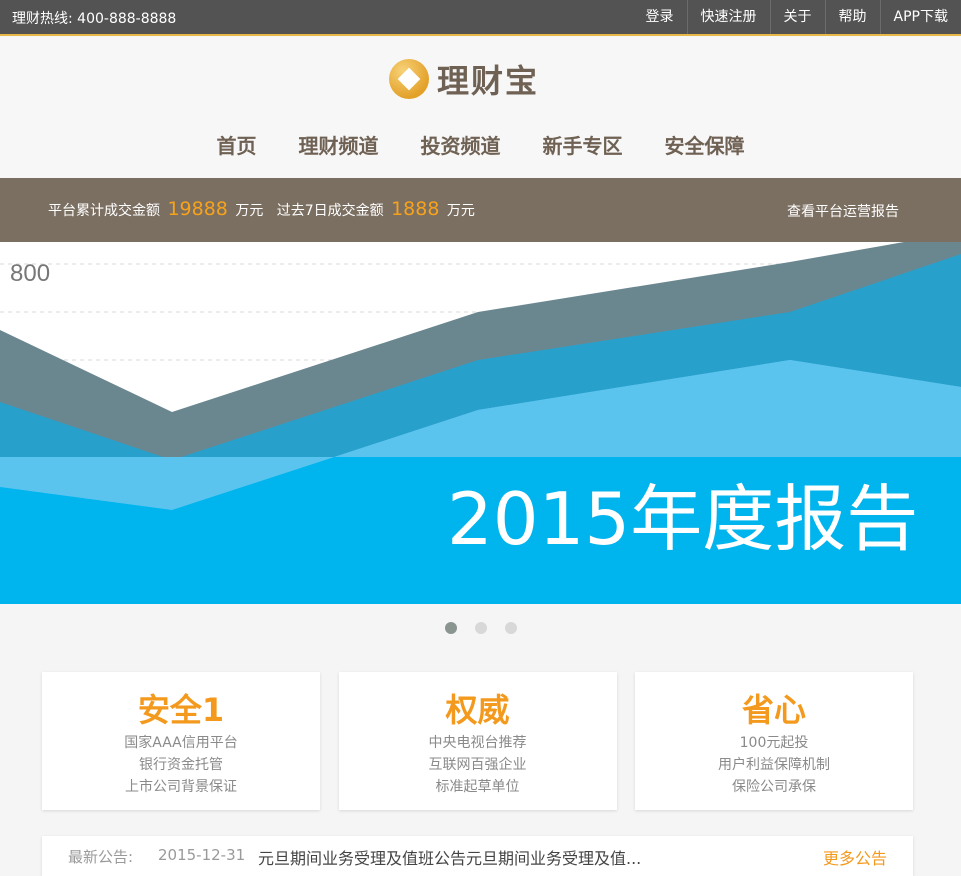 Image resolution: width=961 pixels, height=876 pixels. I want to click on carousel-dots, so click(480, 628).